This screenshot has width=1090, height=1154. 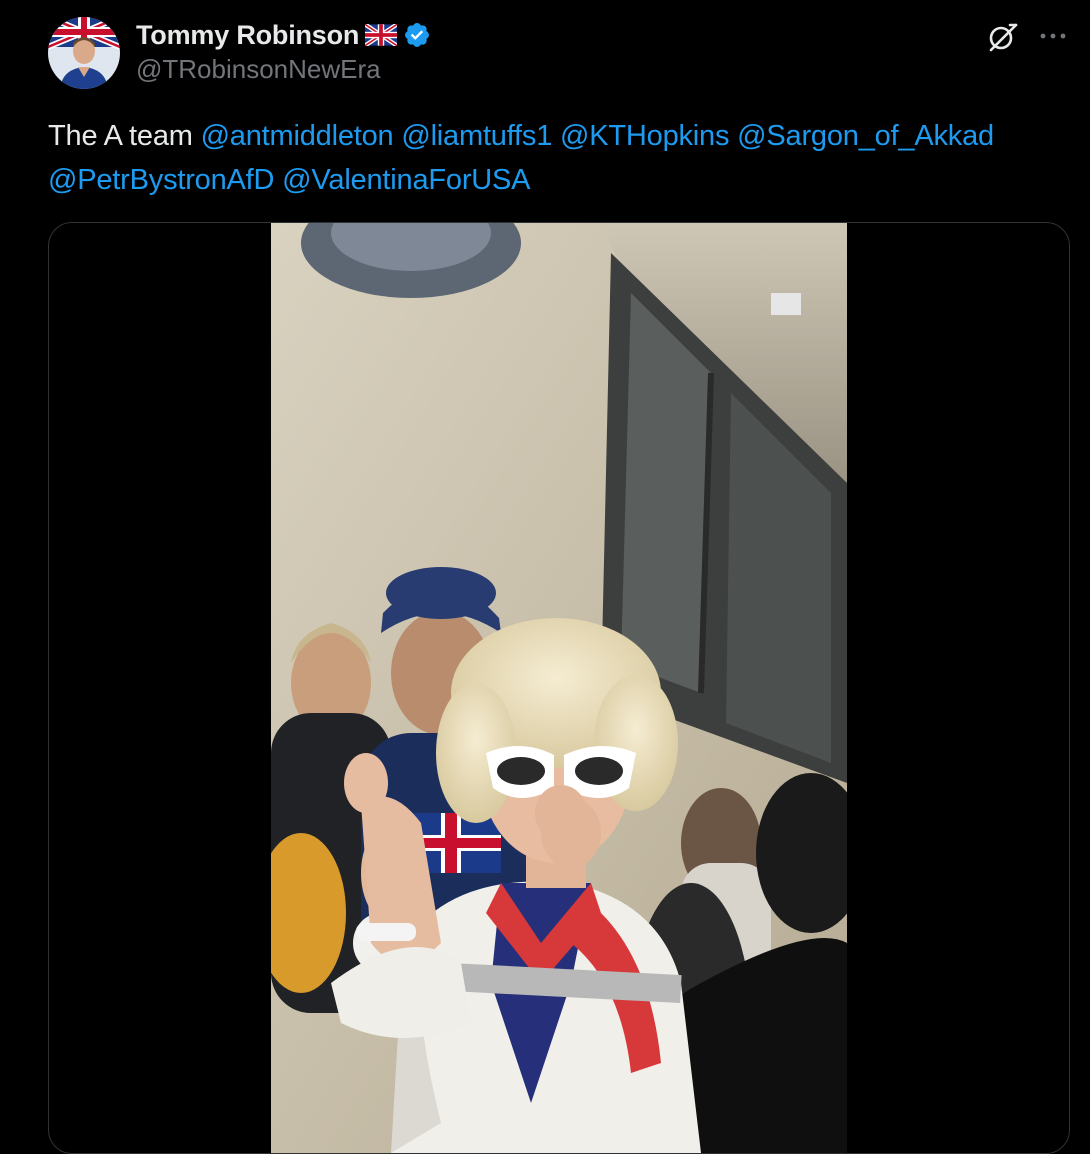 What do you see at coordinates (406, 180) in the screenshot?
I see `mention-link: @ValentinaForUSA` at bounding box center [406, 180].